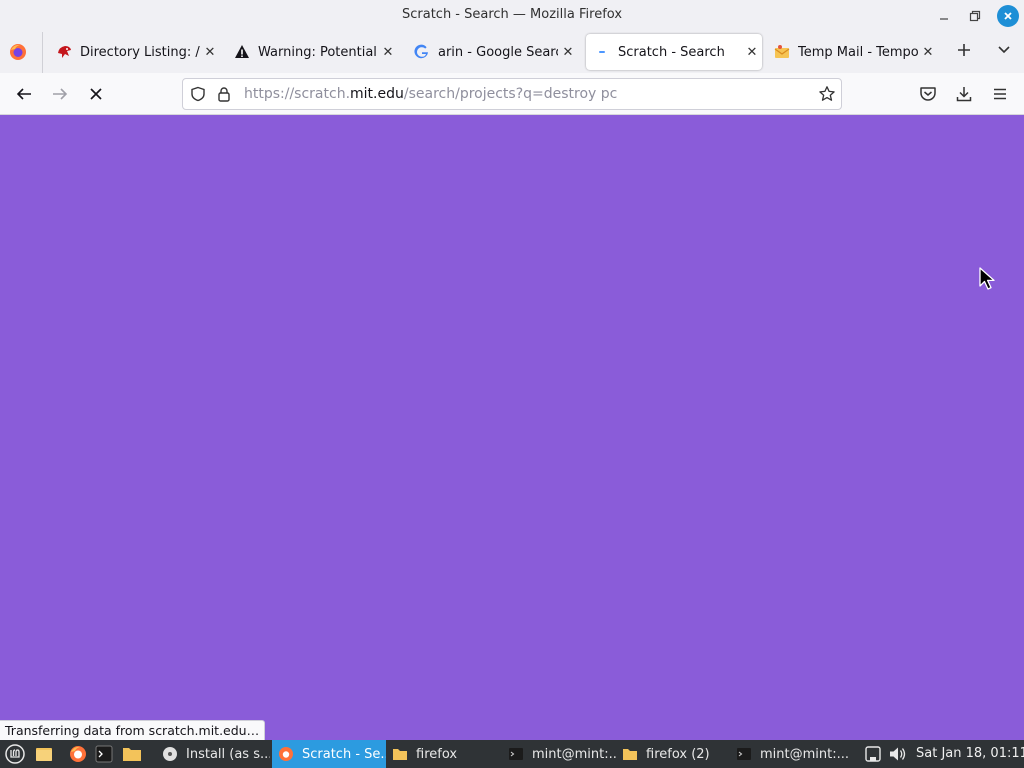 This screenshot has height=768, width=1024. I want to click on tab-label: arin - Google Search, so click(498, 52).